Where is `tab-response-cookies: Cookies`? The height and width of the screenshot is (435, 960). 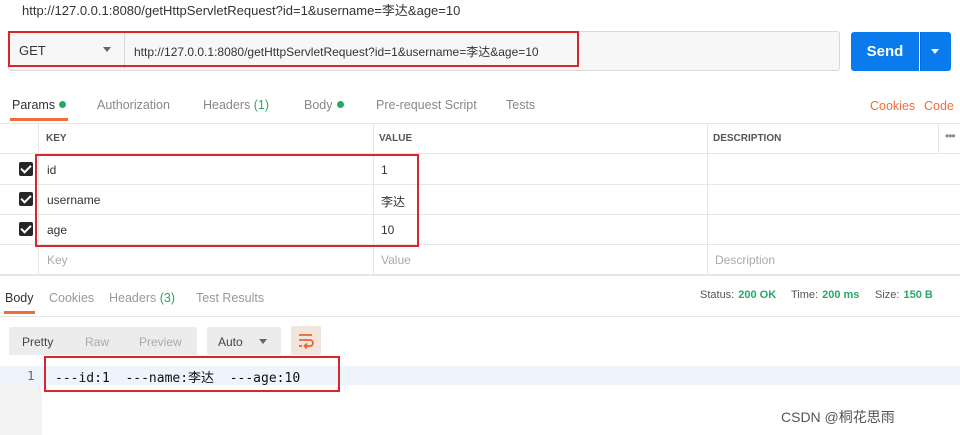 tab-response-cookies: Cookies is located at coordinates (71, 298).